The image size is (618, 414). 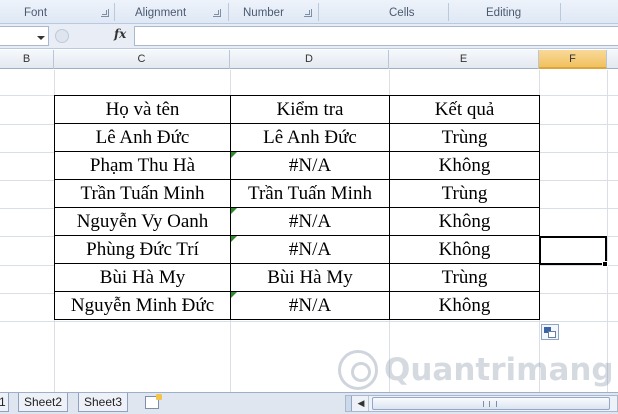 What do you see at coordinates (499, 370) in the screenshot?
I see `watermark-text: Quantrimang` at bounding box center [499, 370].